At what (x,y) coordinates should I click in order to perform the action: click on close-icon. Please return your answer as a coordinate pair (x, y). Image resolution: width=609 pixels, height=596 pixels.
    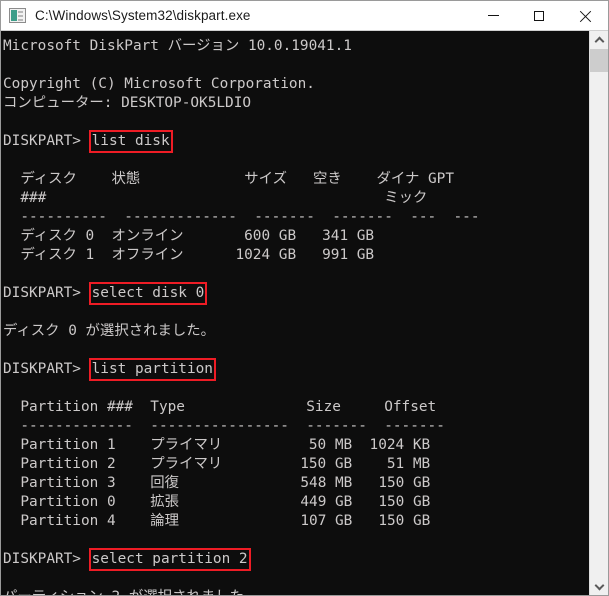
    Looking at the image, I should click on (585, 16).